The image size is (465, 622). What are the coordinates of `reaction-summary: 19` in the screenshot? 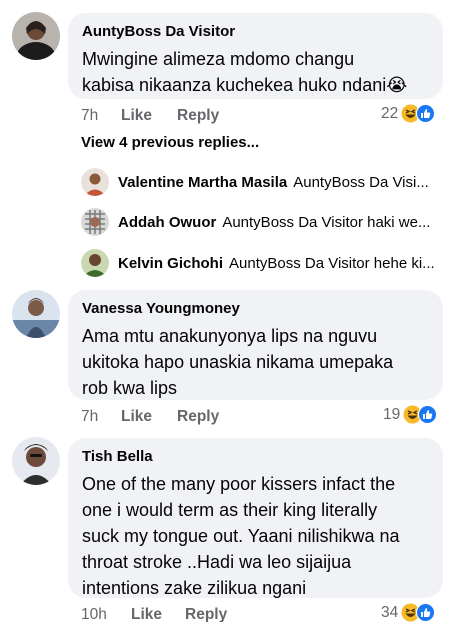 It's located at (410, 414).